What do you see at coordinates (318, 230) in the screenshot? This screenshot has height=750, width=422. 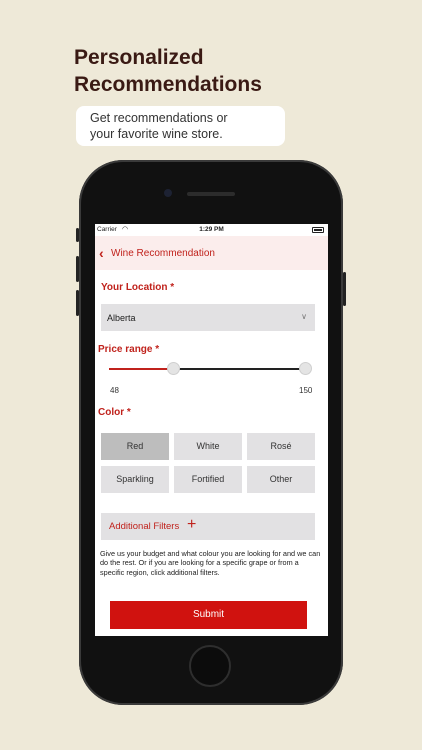 I see `battery-icon` at bounding box center [318, 230].